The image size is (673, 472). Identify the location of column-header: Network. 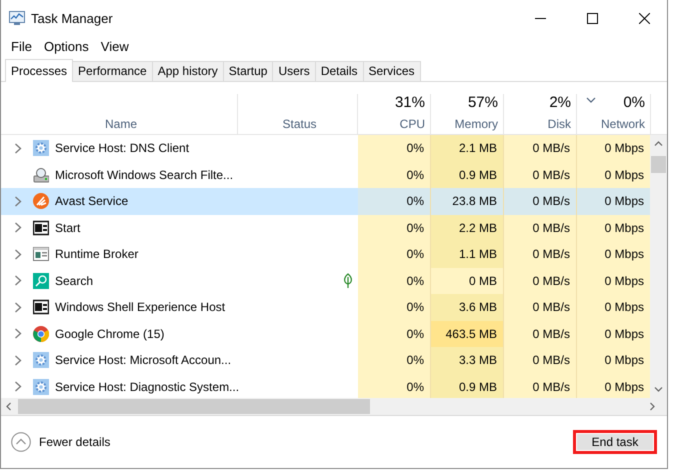
(622, 125).